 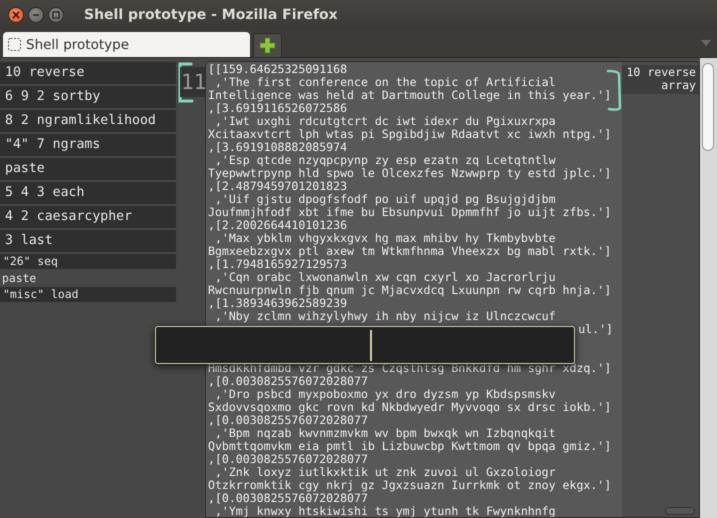 I want to click on stack-item: "misc" load, so click(x=88, y=294).